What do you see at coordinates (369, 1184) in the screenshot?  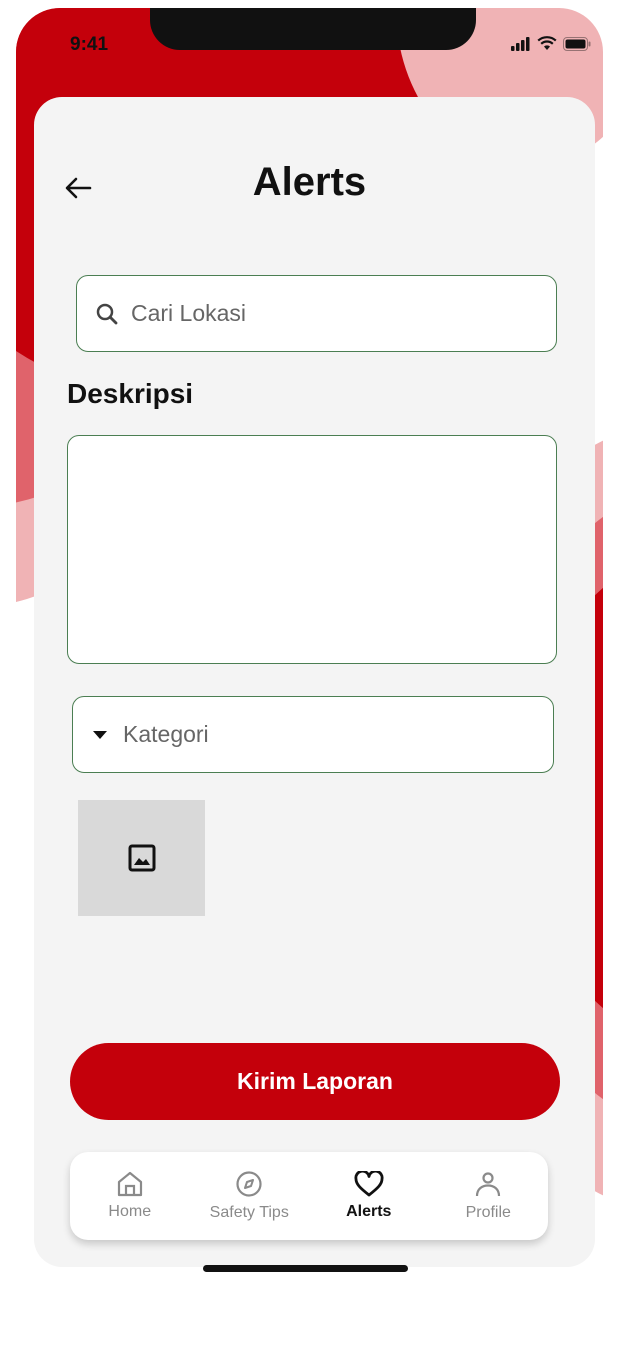 I see `heart-icon` at bounding box center [369, 1184].